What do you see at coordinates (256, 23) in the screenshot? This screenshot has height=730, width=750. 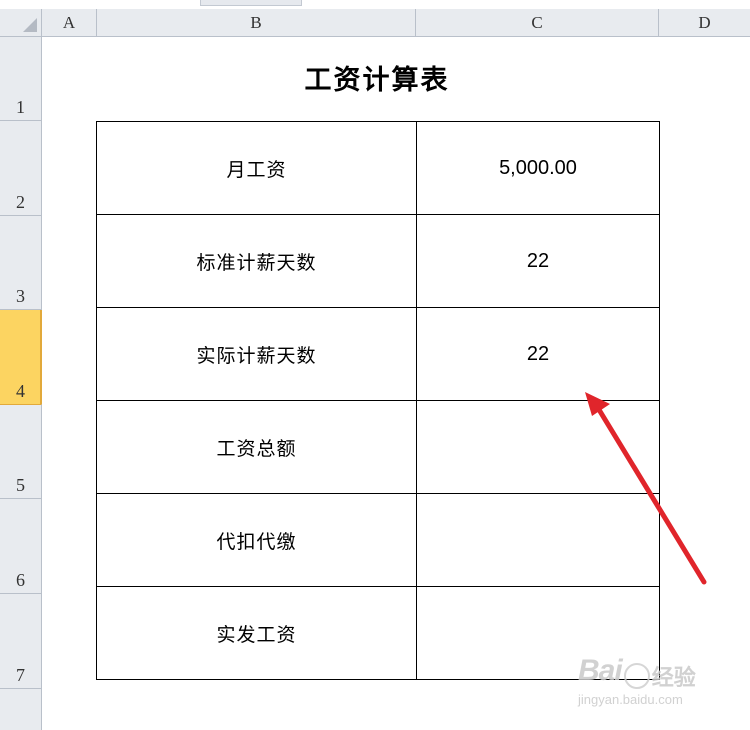 I see `column-header-b: B` at bounding box center [256, 23].